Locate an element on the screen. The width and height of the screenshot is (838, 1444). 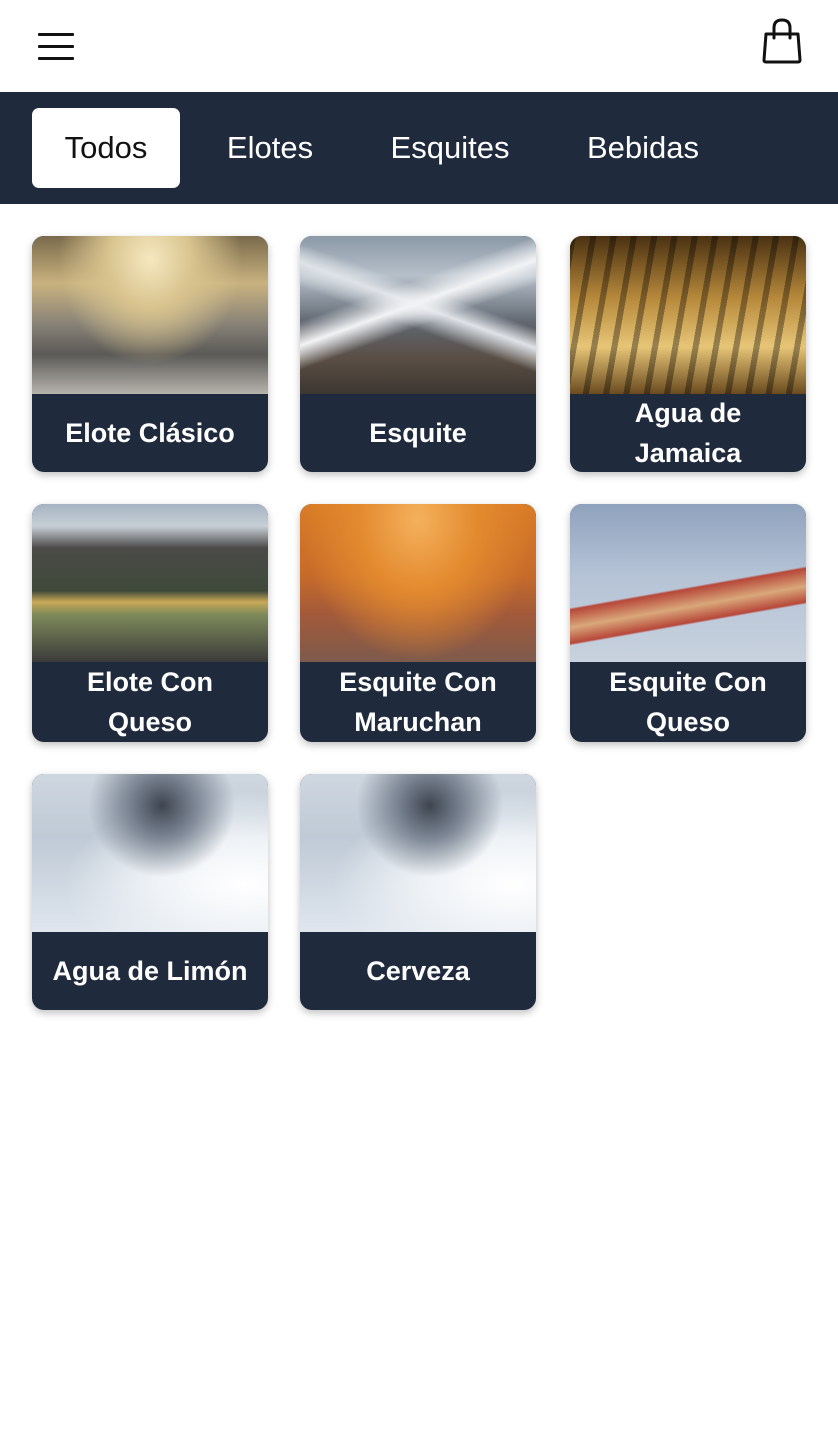
product-name: Cerveza is located at coordinates (418, 971).